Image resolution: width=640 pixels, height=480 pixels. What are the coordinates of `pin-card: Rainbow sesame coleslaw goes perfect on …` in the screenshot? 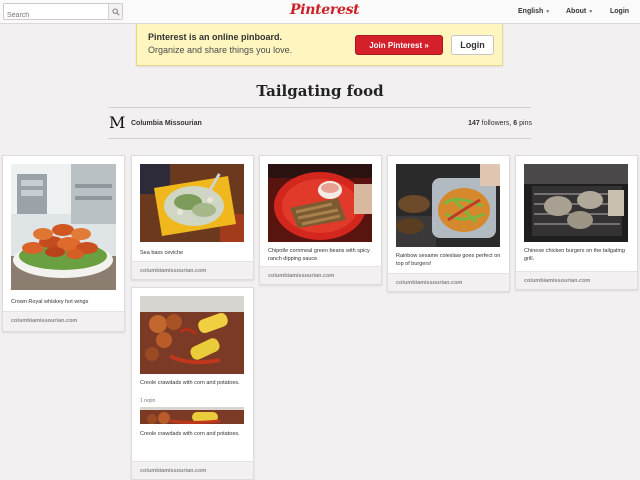 It's located at (448, 223).